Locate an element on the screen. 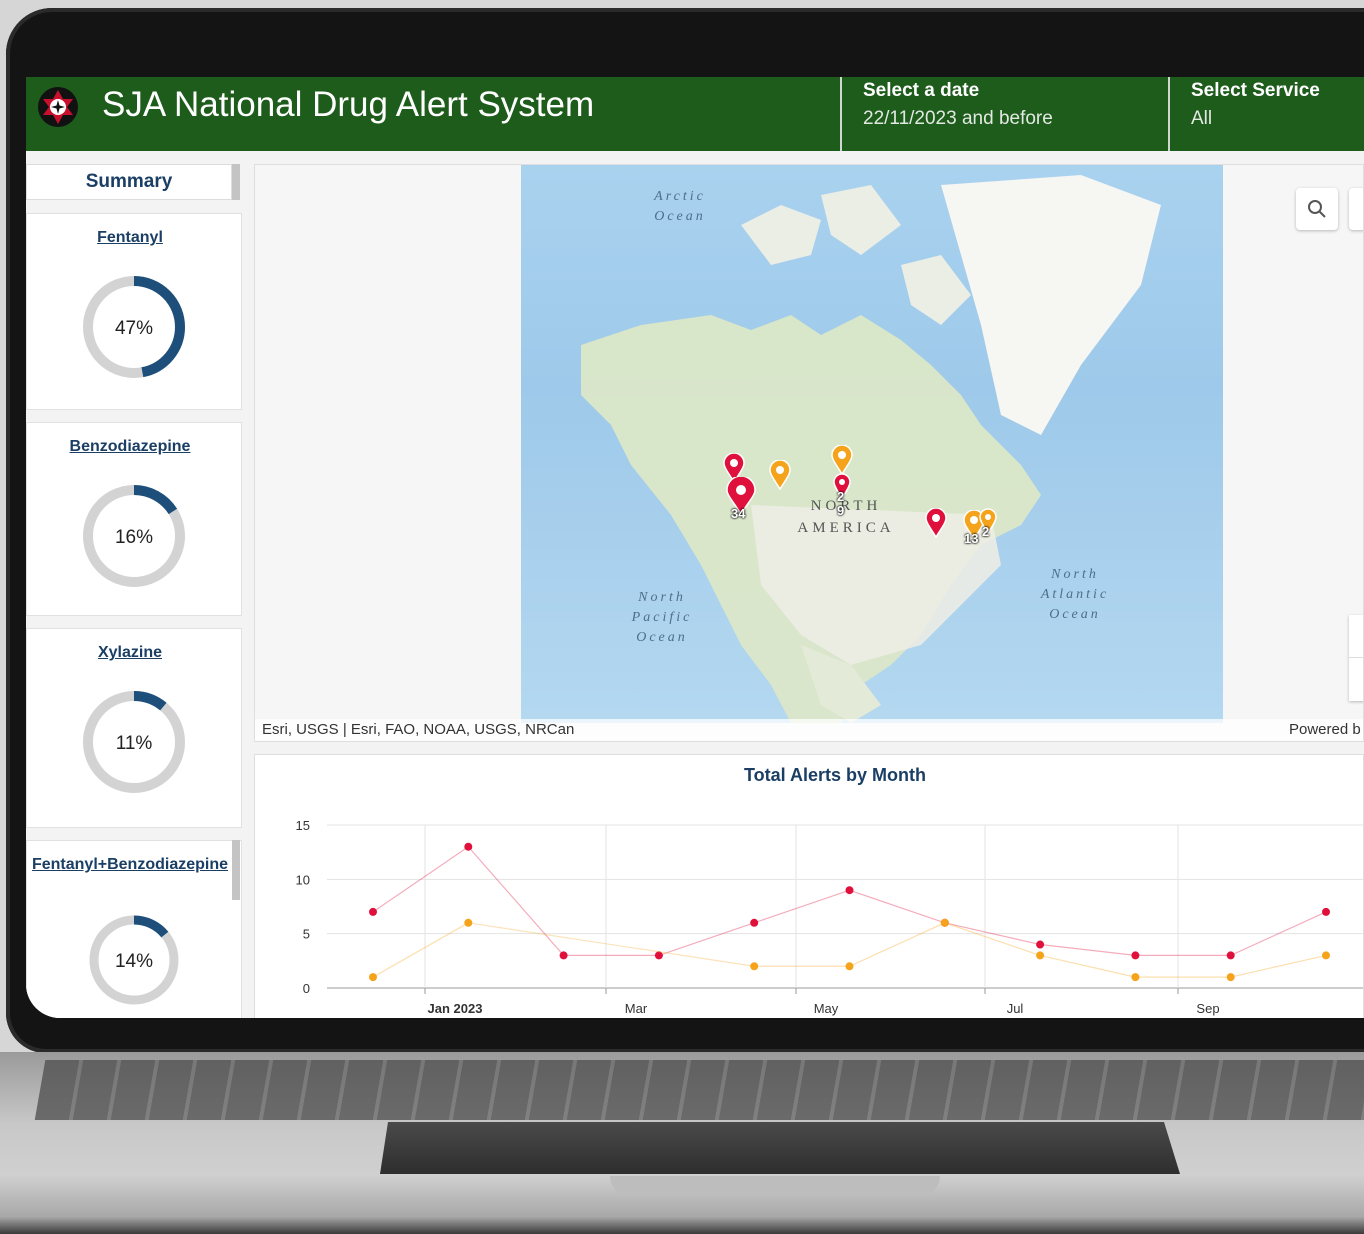  percent-donut: 11% is located at coordinates (134, 742).